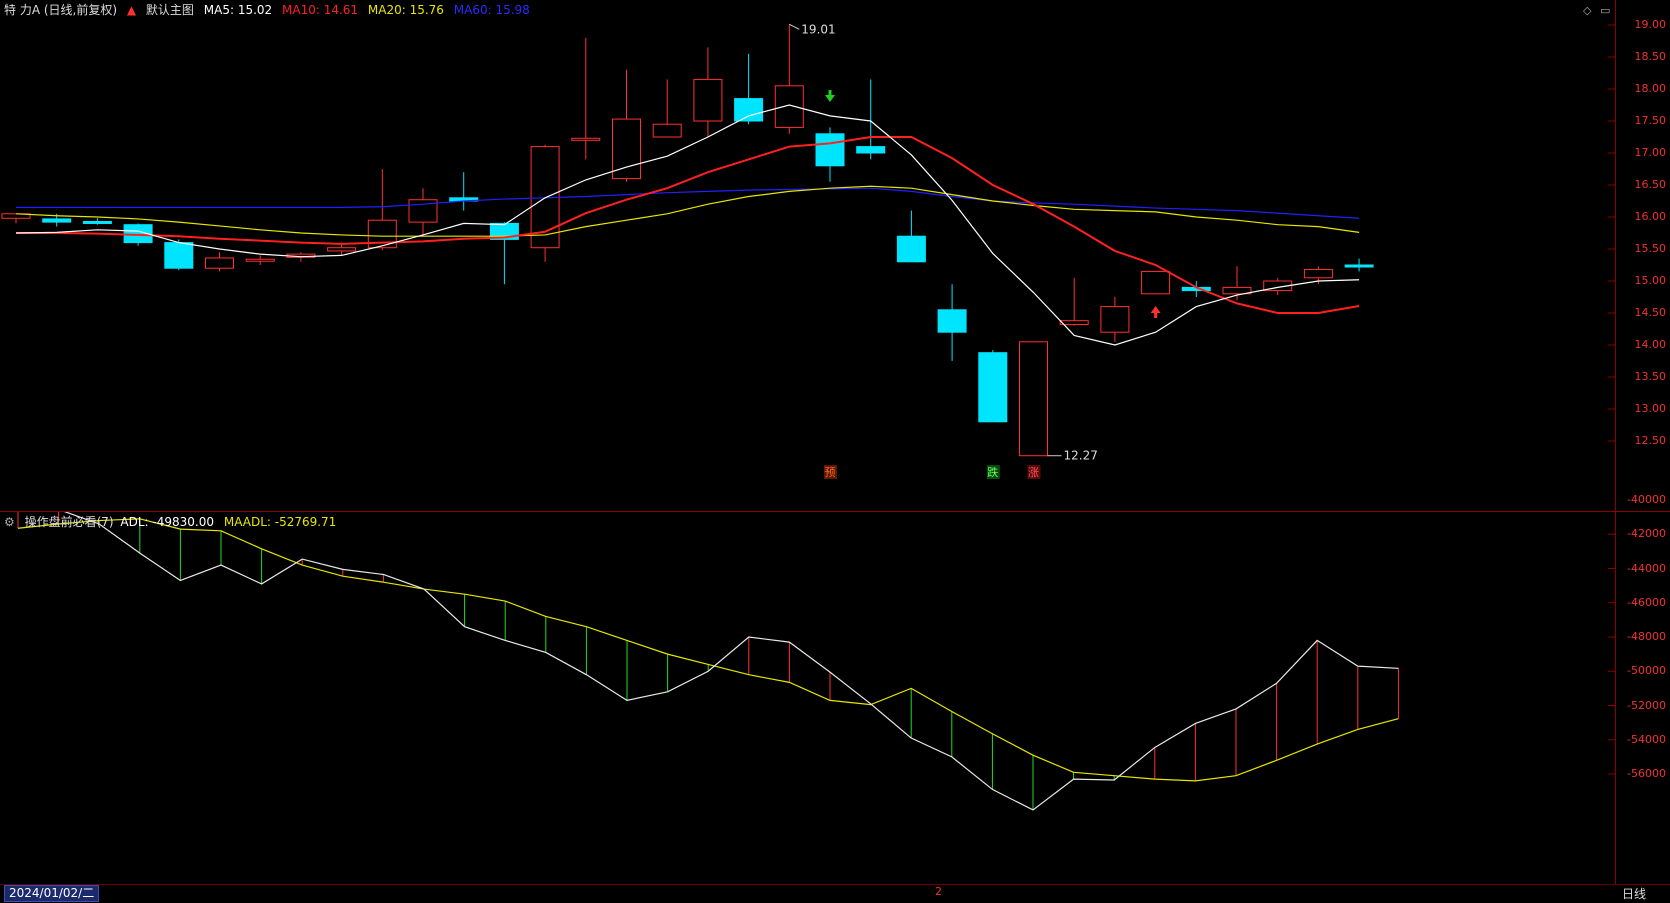  What do you see at coordinates (280, 522) in the screenshot?
I see `maadl-label: MAADL: -52769.71` at bounding box center [280, 522].